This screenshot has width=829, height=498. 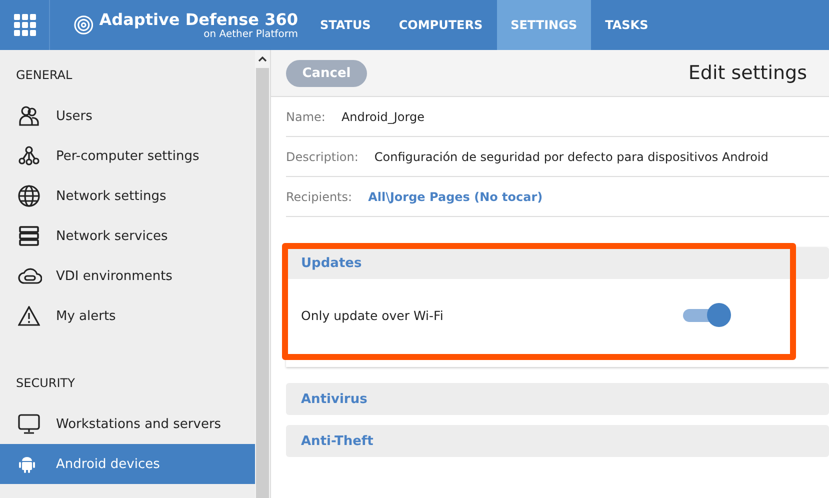 What do you see at coordinates (127, 196) in the screenshot?
I see `sidebar-item: Network settings` at bounding box center [127, 196].